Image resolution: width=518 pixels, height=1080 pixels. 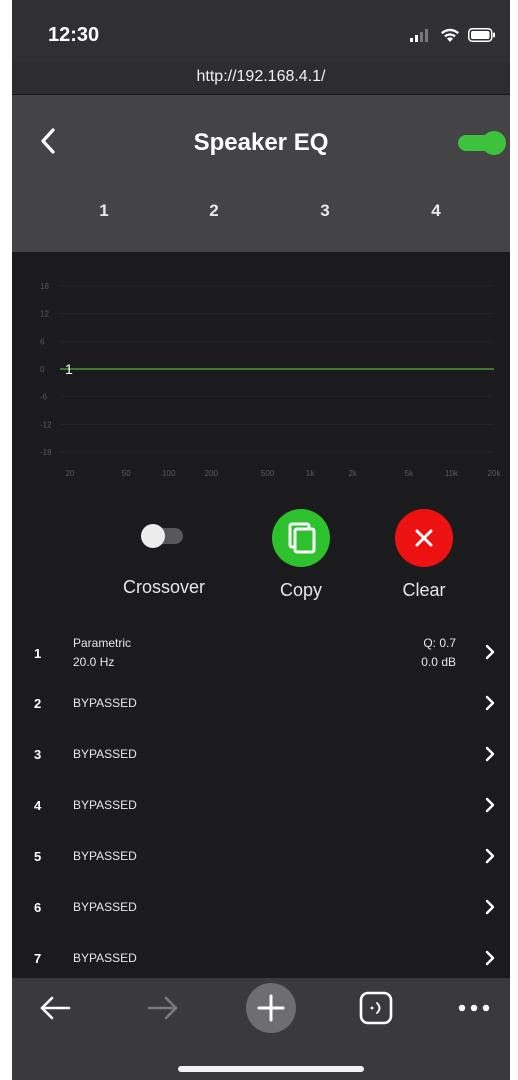 I want to click on eq-enable-toggle, so click(x=483, y=143).